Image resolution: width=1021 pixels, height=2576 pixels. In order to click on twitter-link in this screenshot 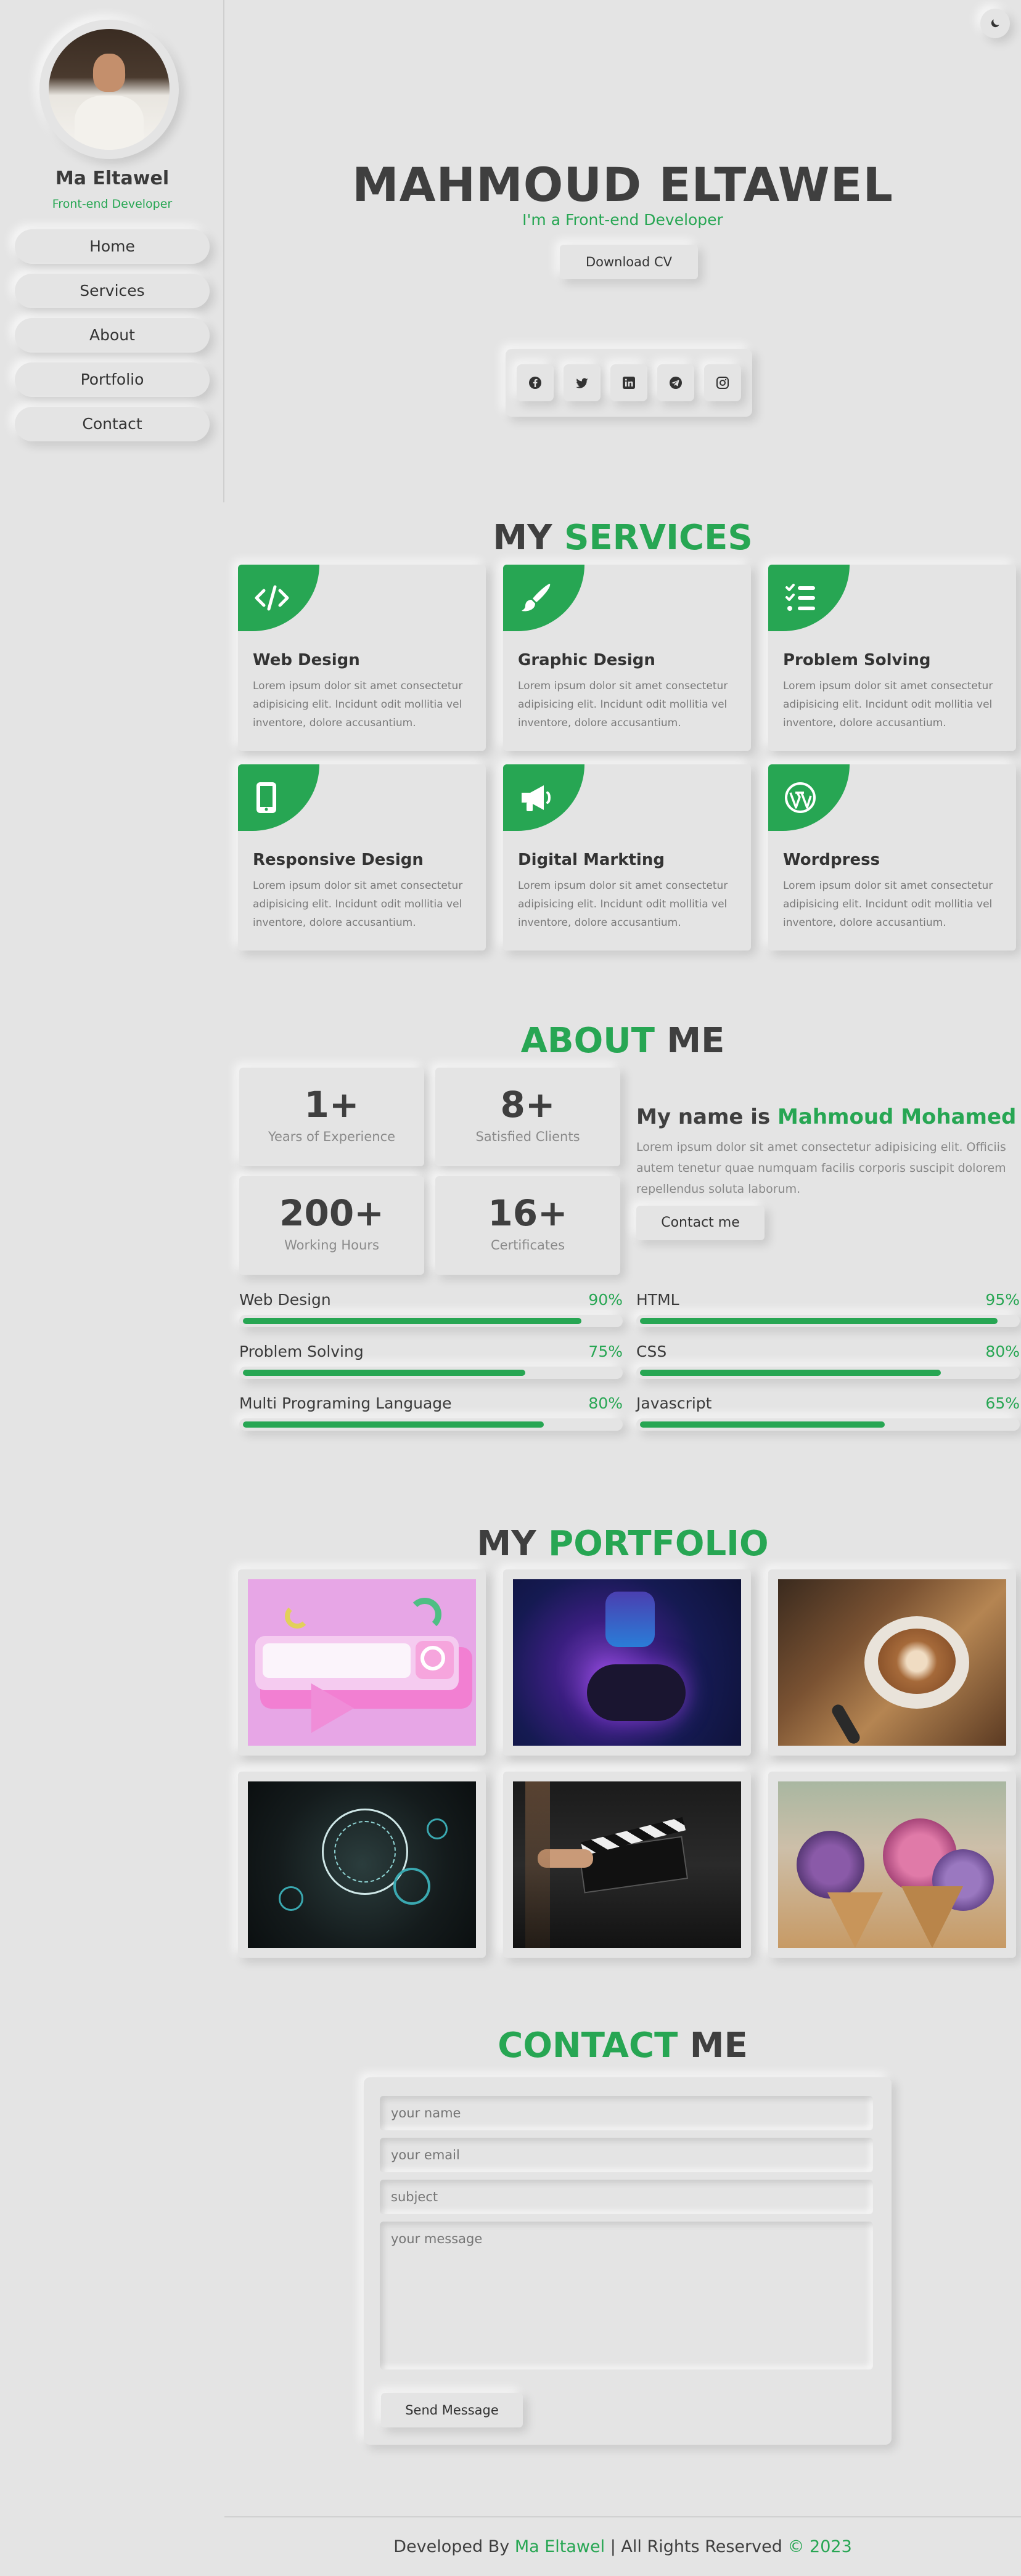, I will do `click(582, 382)`.